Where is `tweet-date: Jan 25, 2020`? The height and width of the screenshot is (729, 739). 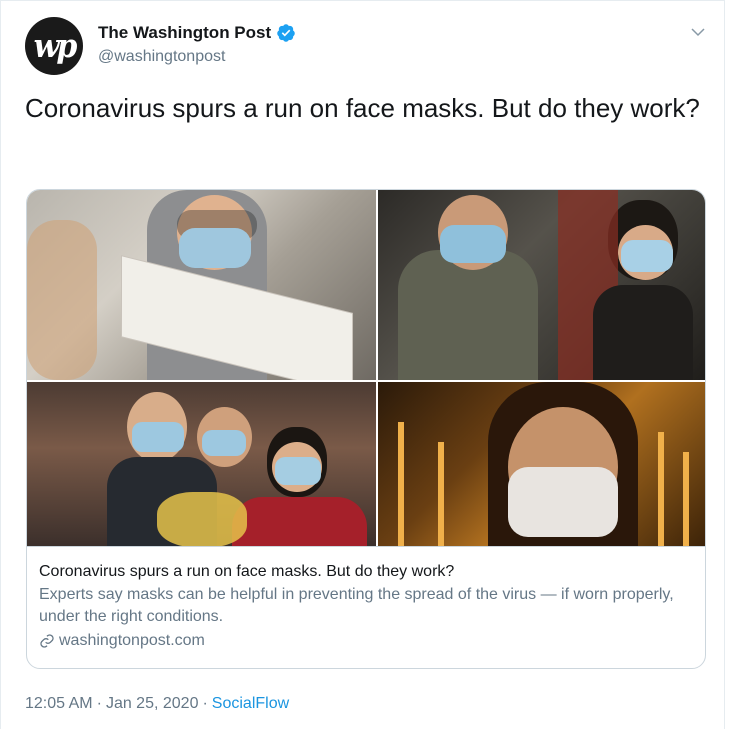 tweet-date: Jan 25, 2020 is located at coordinates (152, 704).